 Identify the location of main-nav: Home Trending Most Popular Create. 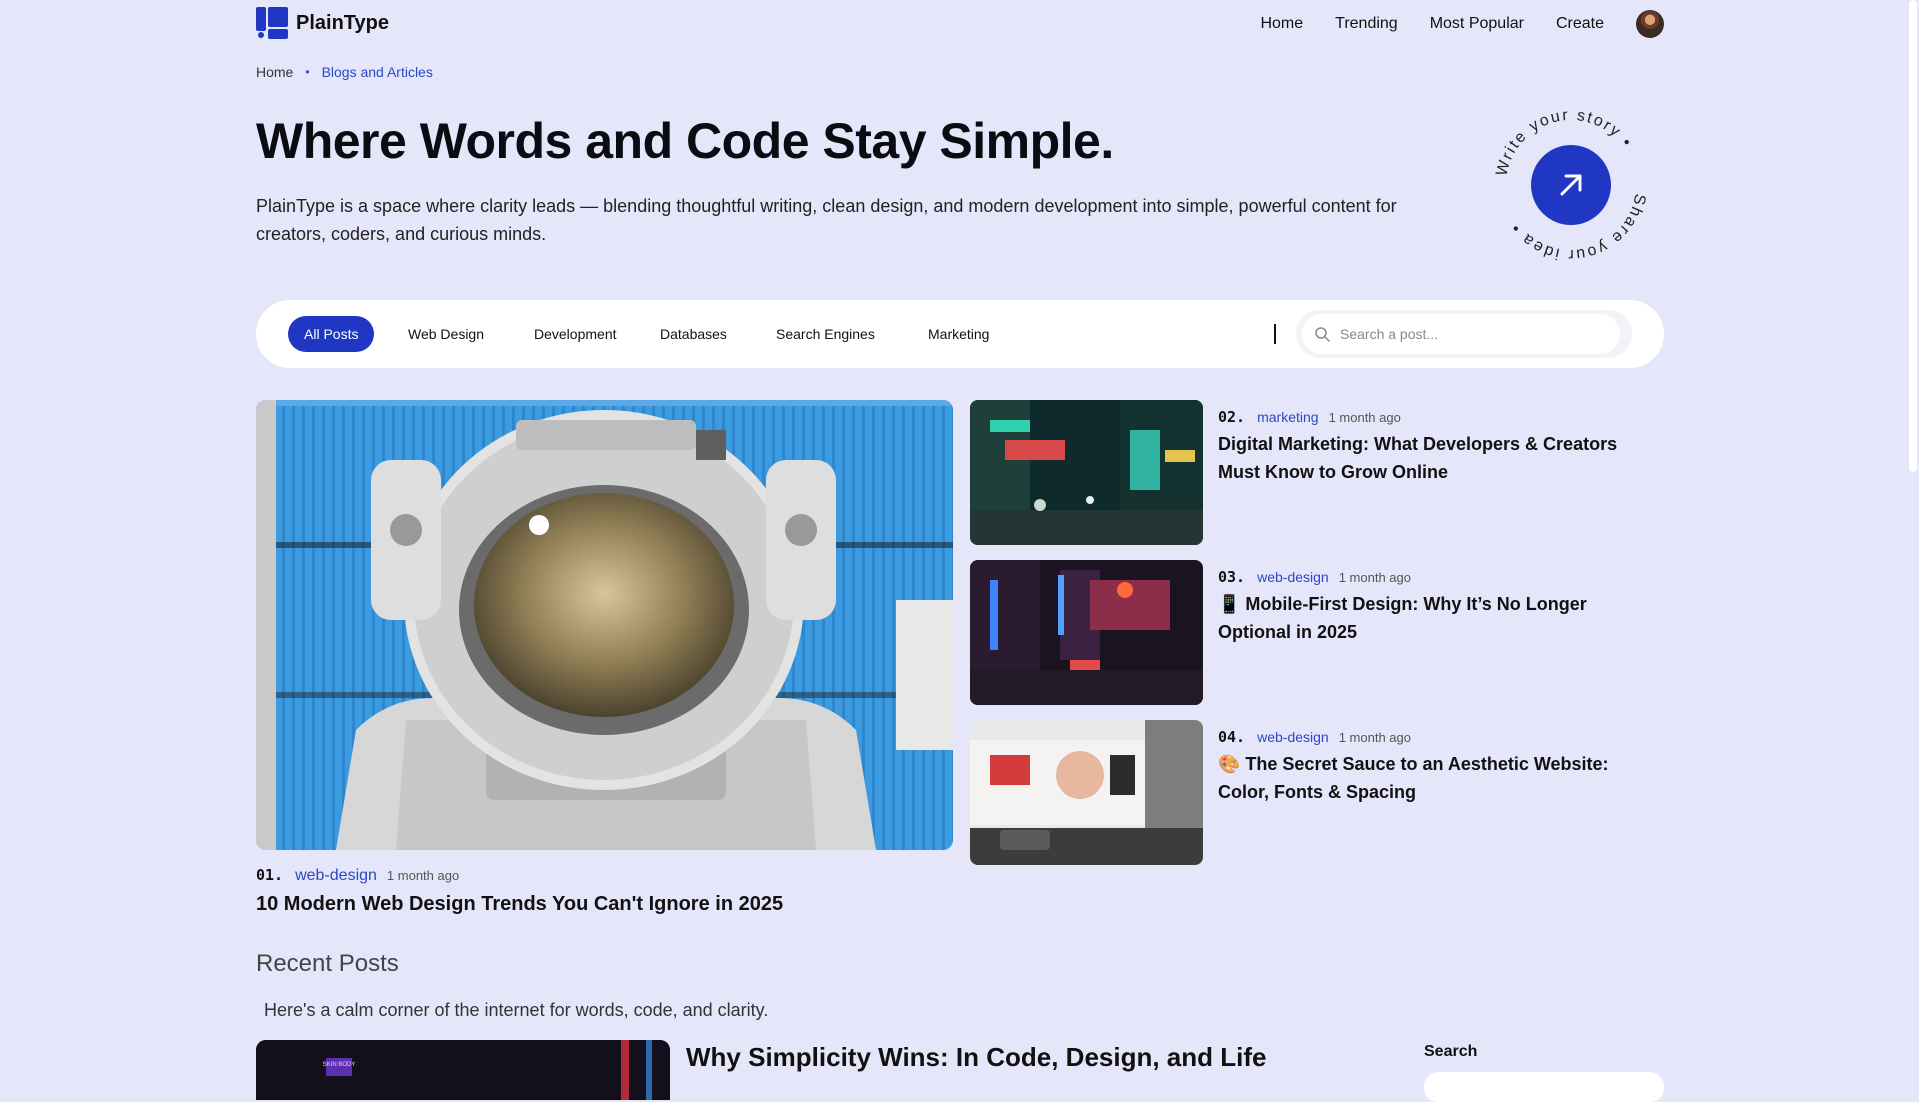
(1446, 24).